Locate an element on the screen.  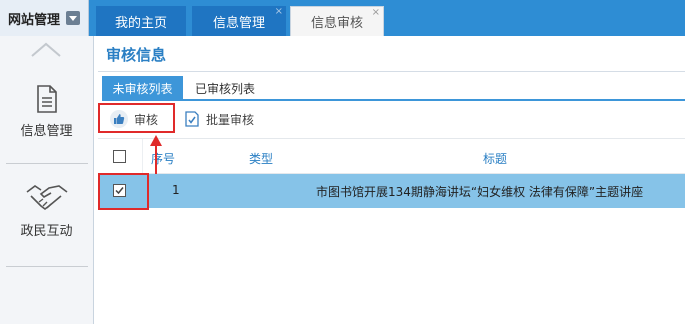
chevron-up-icon is located at coordinates (46, 50).